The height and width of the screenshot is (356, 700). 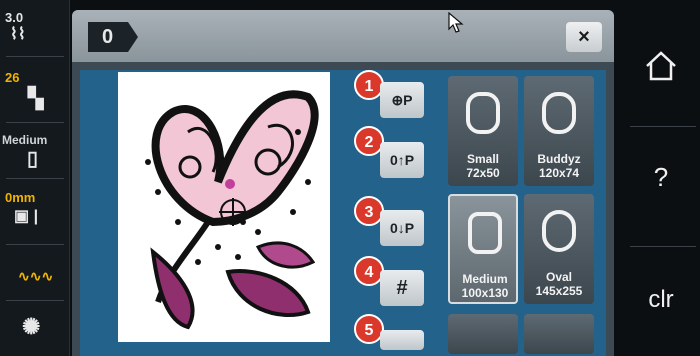 I want to click on home-button, so click(x=661, y=70).